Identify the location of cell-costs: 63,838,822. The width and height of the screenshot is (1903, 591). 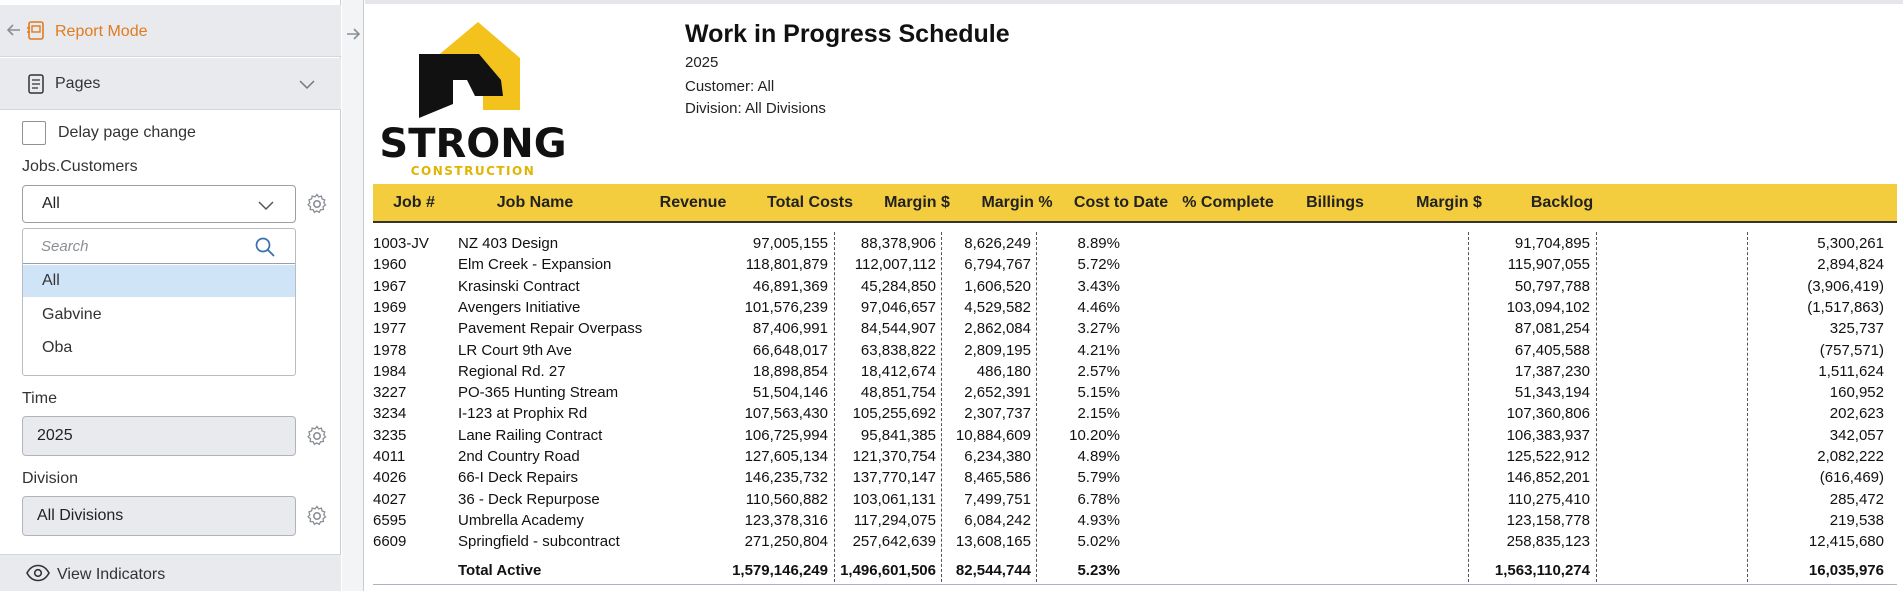
(898, 350).